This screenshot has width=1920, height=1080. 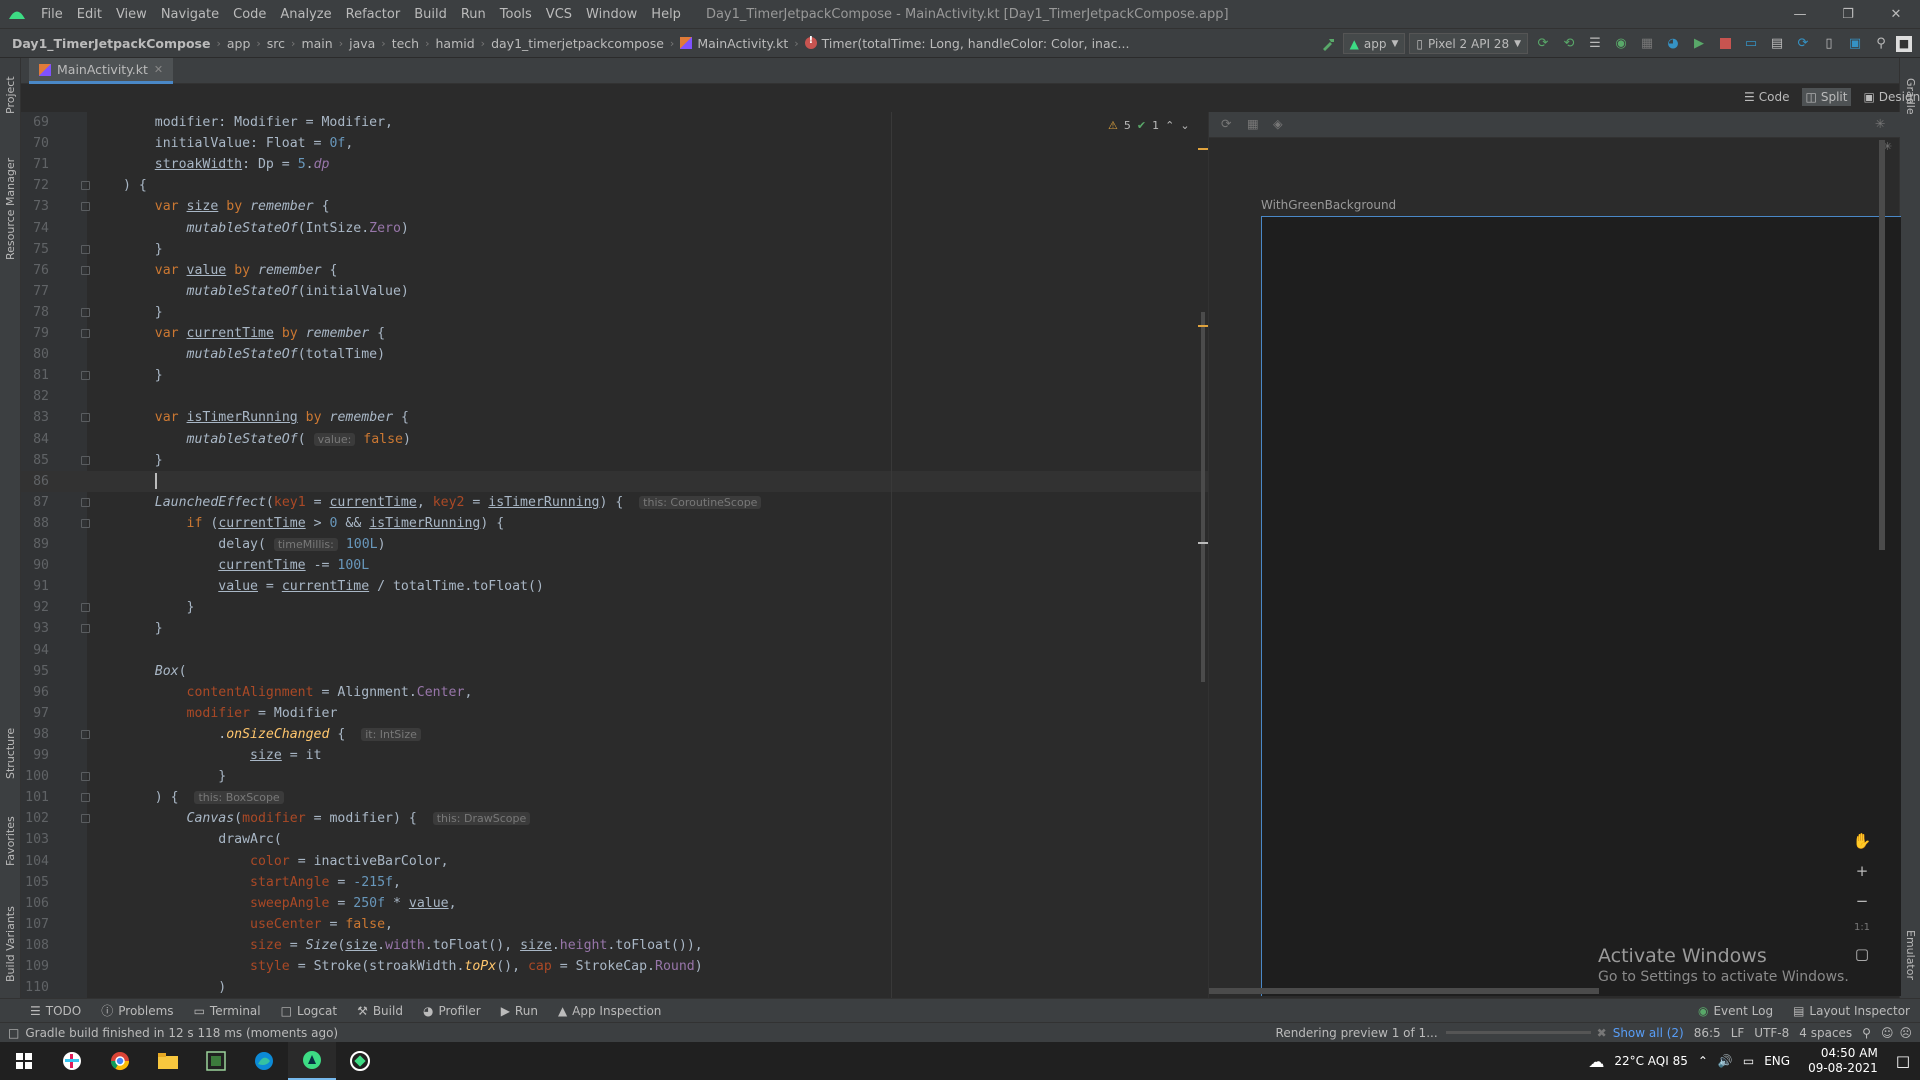 What do you see at coordinates (24, 1061) in the screenshot?
I see `windows-start-icon` at bounding box center [24, 1061].